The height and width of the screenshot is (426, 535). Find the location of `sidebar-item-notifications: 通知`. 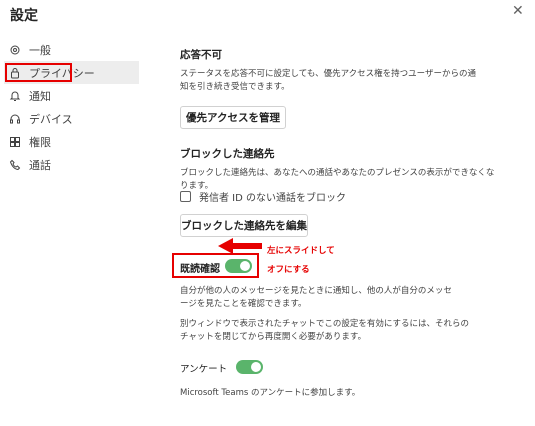

sidebar-item-notifications: 通知 is located at coordinates (71, 95).